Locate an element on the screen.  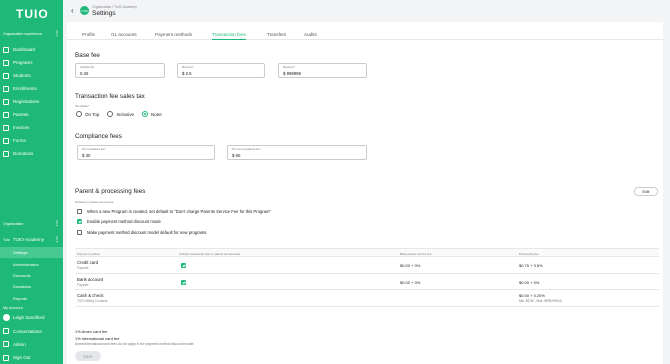
tab-gl-accounts: GL accounts is located at coordinates (124, 36).